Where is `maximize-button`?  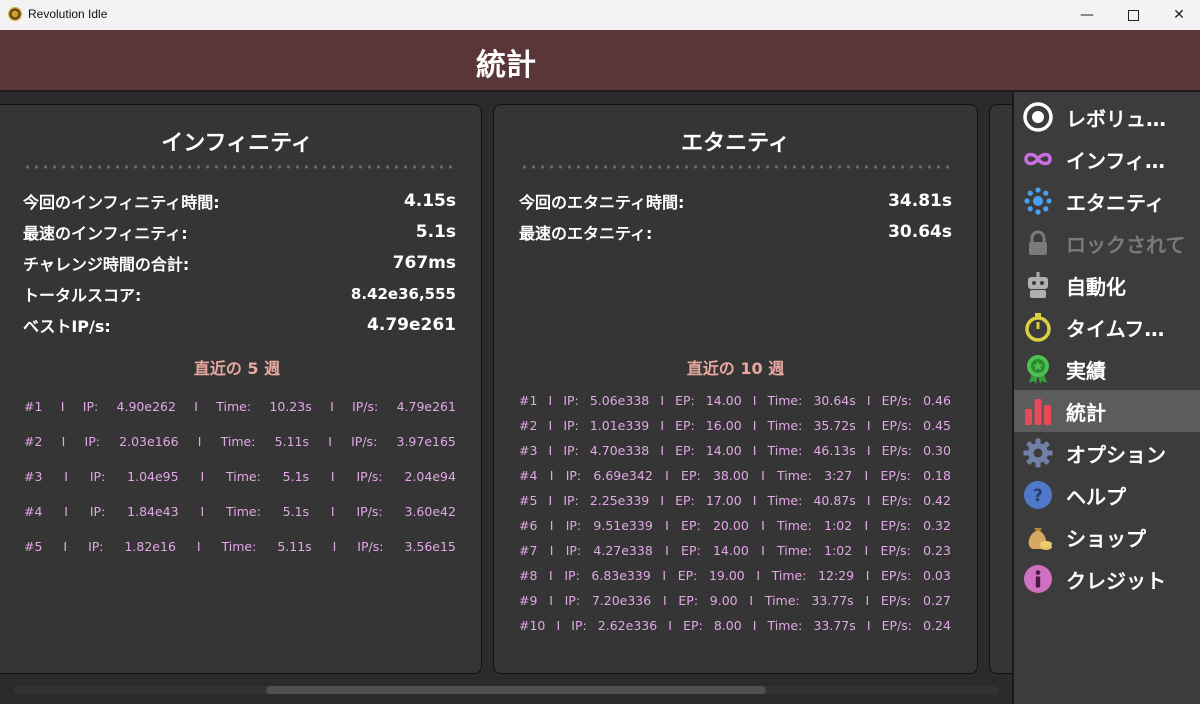
maximize-button is located at coordinates (1133, 15).